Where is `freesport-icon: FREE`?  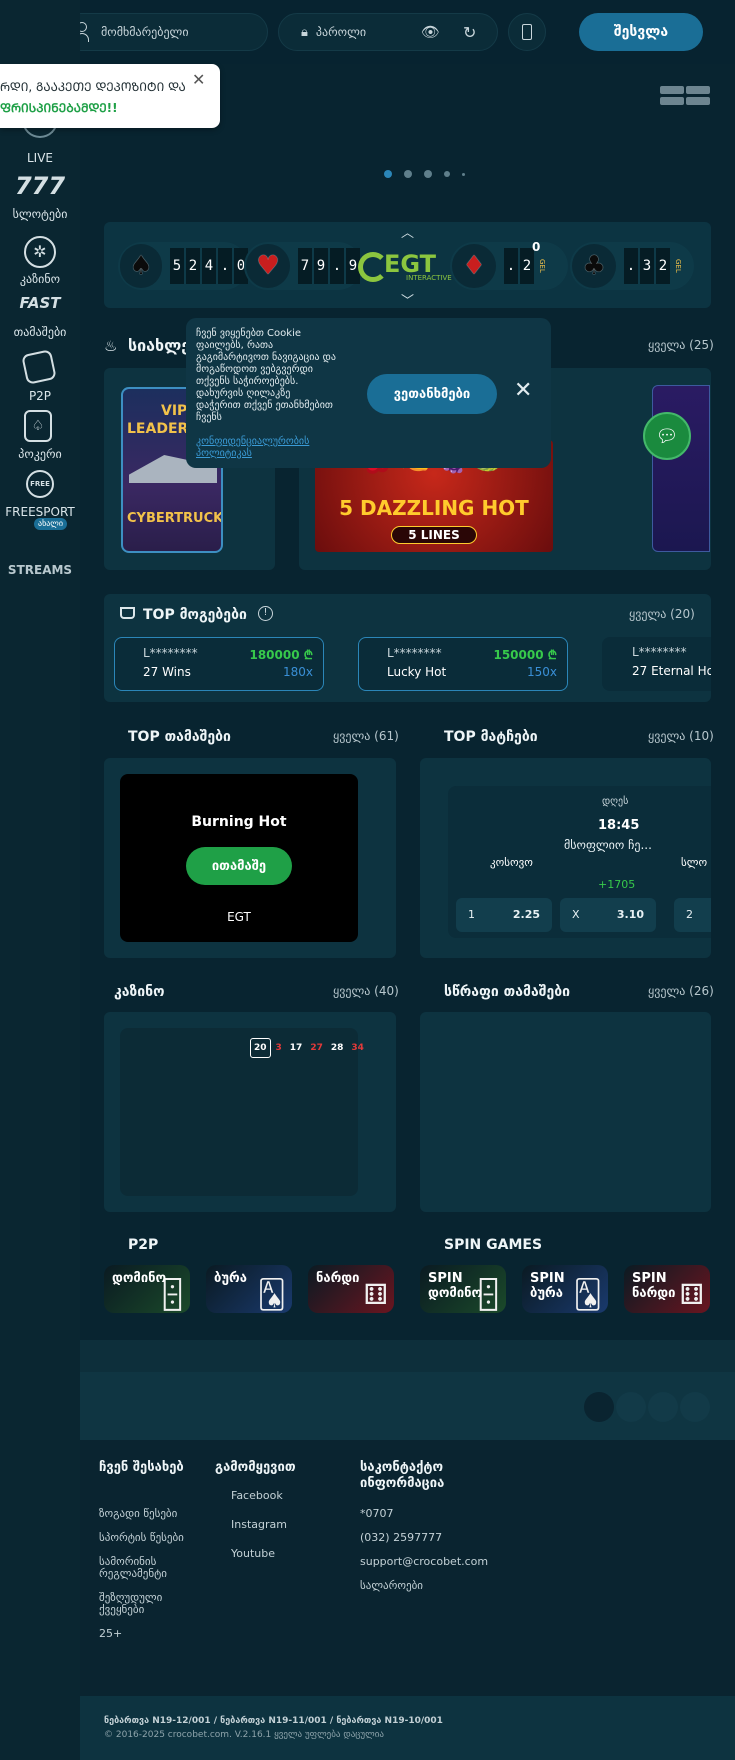
freesport-icon: FREE is located at coordinates (40, 484).